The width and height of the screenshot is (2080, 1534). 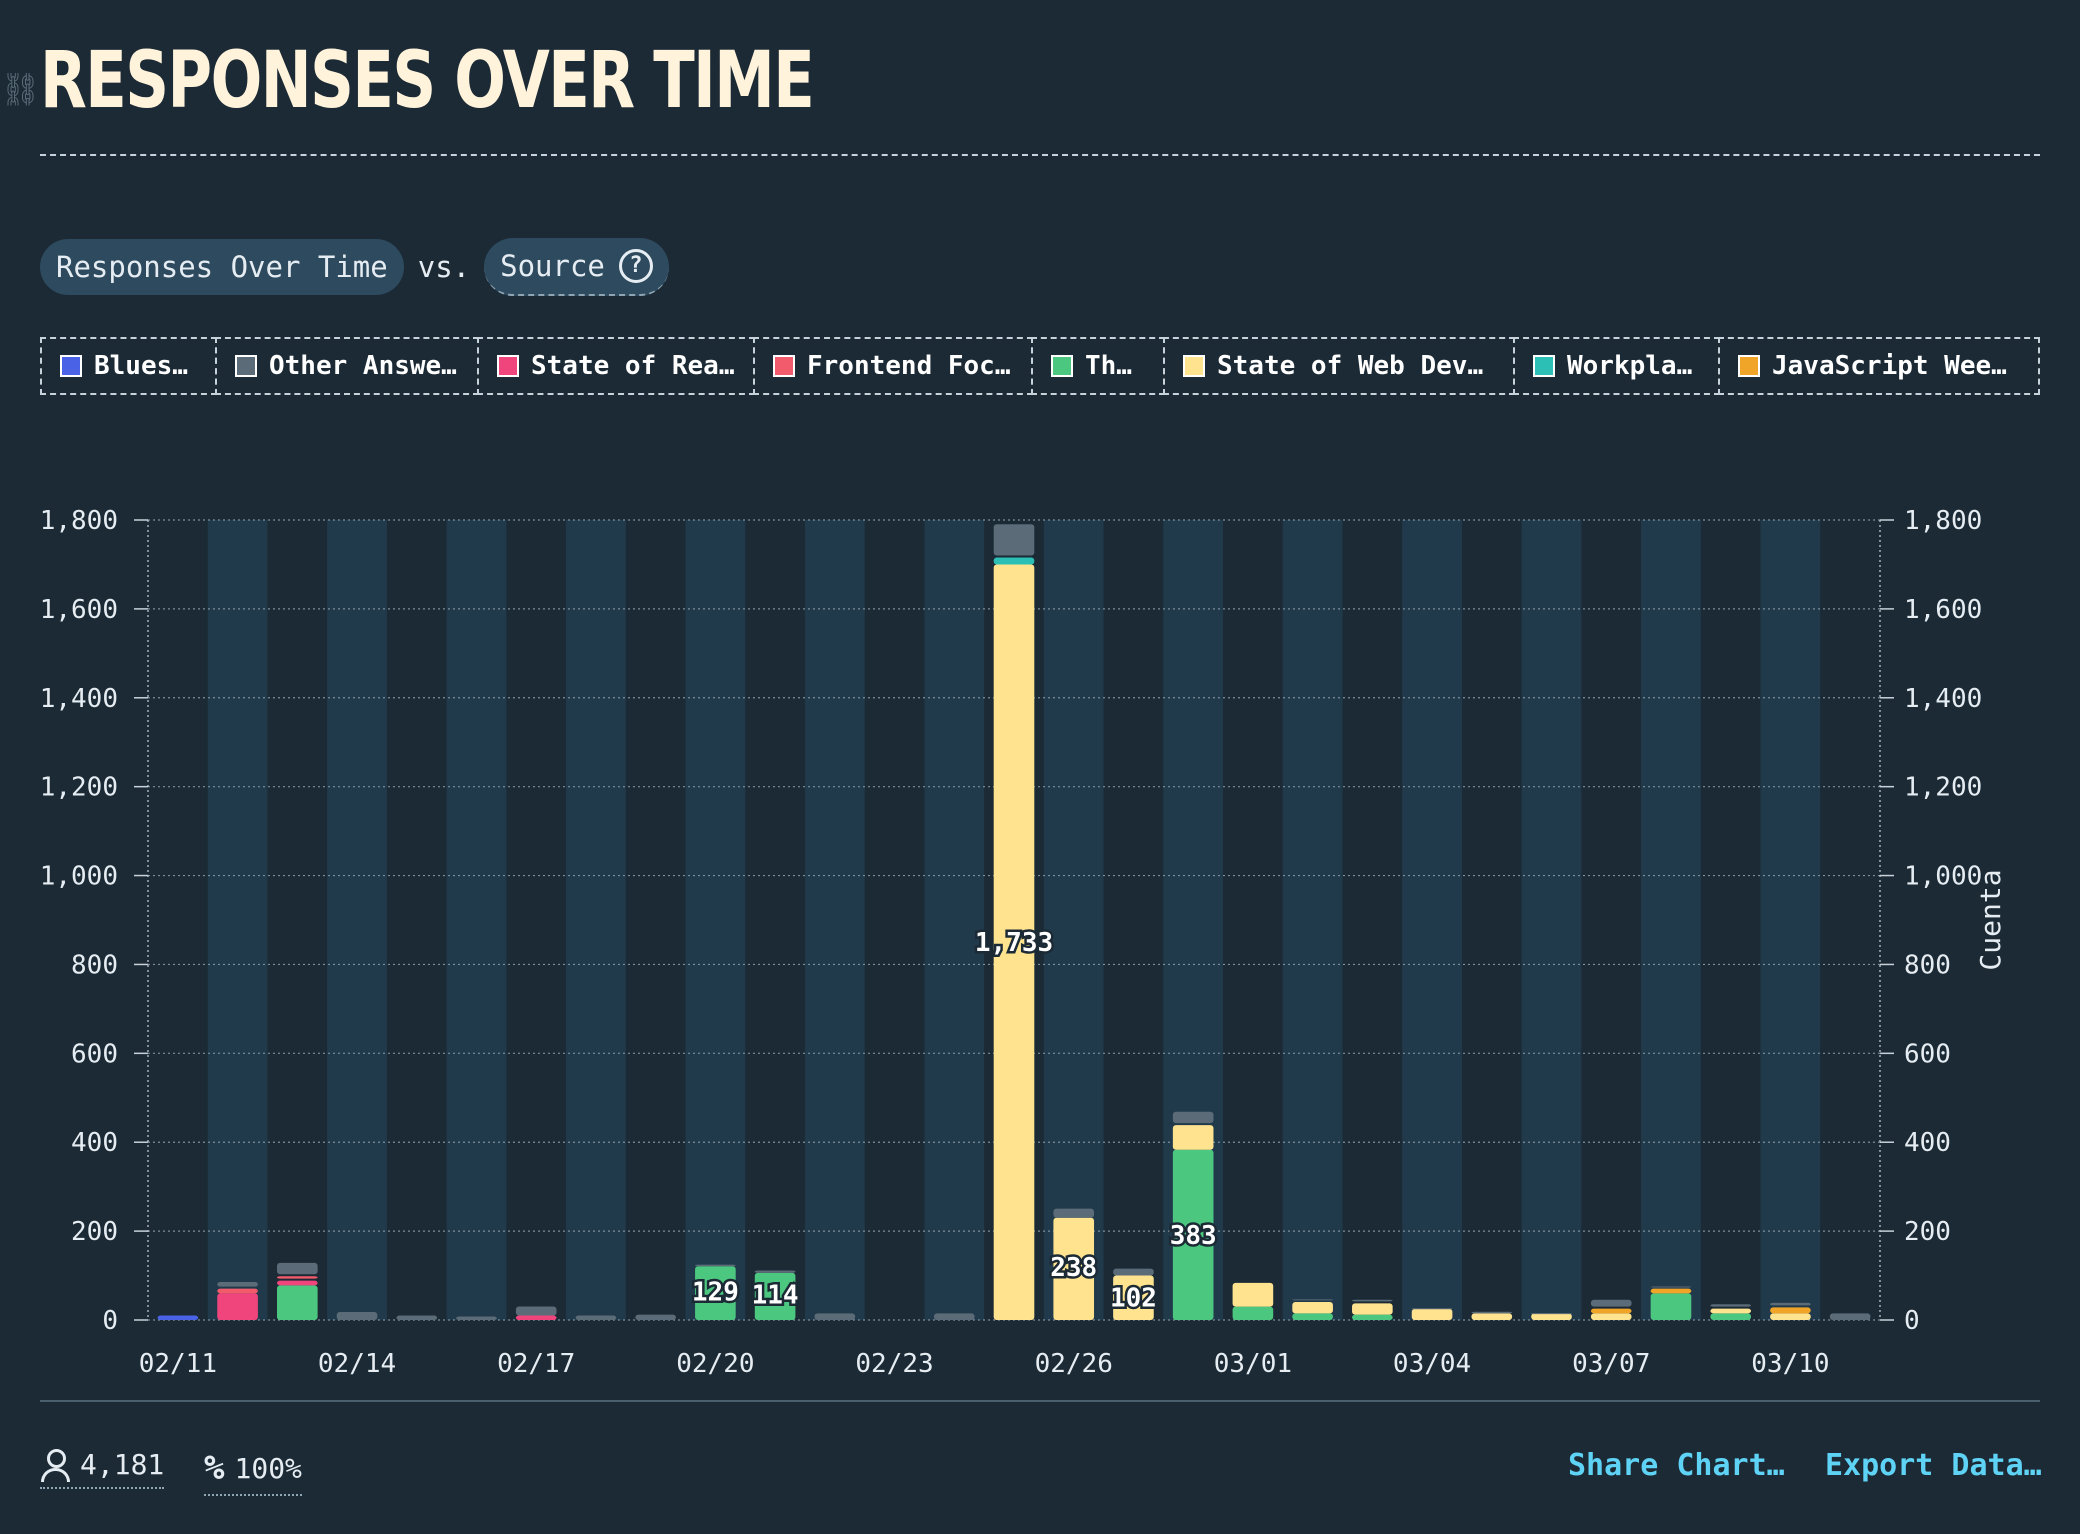 I want to click on x-tick-label: 03/01, so click(x=1253, y=1364).